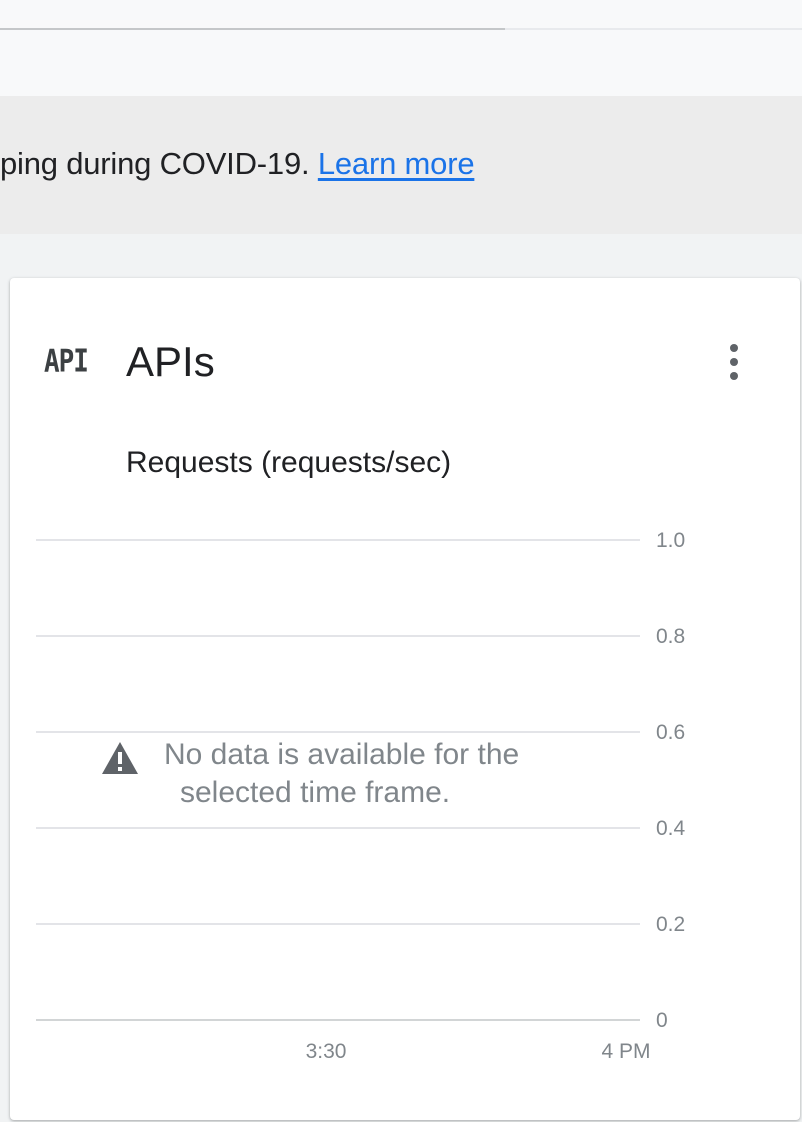 The image size is (802, 1122). I want to click on y-tick-label: 0.6, so click(670, 732).